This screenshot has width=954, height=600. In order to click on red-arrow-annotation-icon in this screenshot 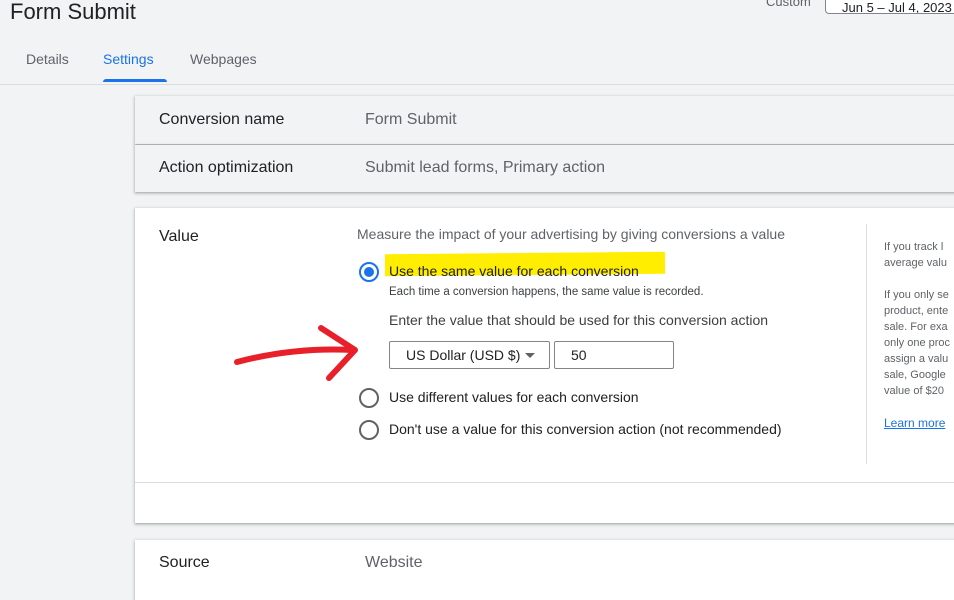, I will do `click(296, 353)`.